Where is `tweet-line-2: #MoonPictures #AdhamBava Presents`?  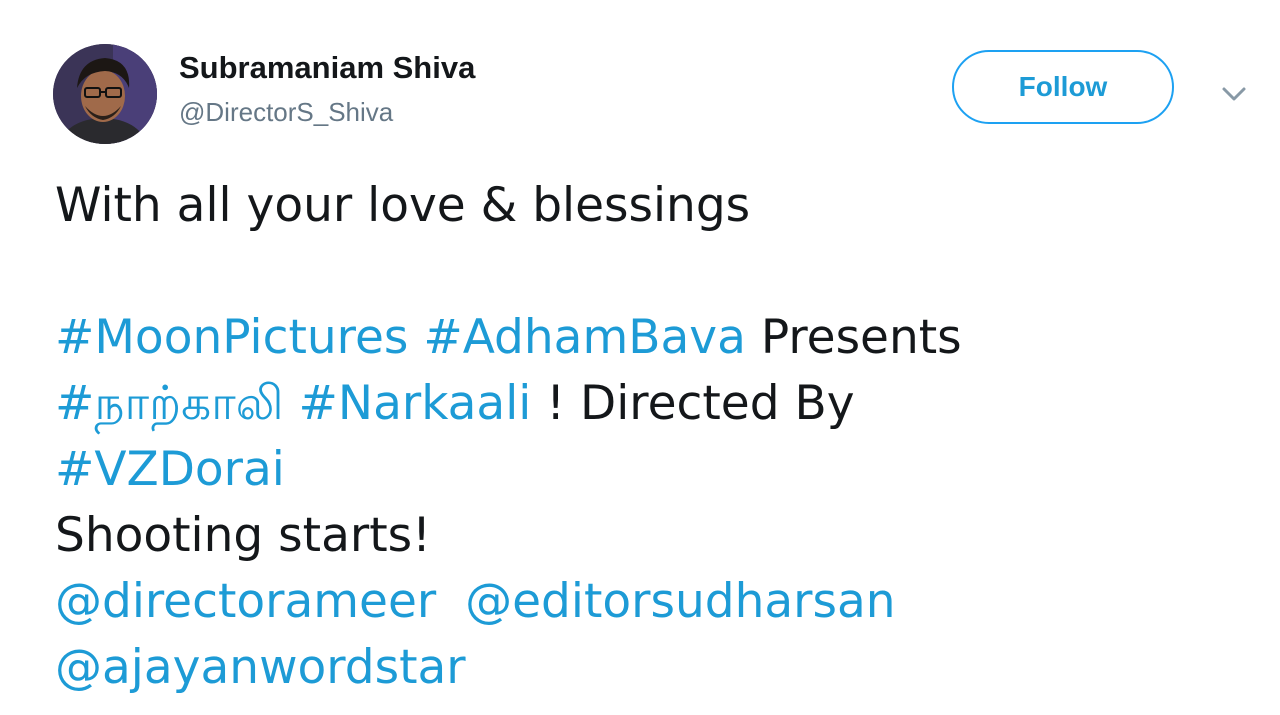 tweet-line-2: #MoonPictures #AdhamBava Presents is located at coordinates (508, 337).